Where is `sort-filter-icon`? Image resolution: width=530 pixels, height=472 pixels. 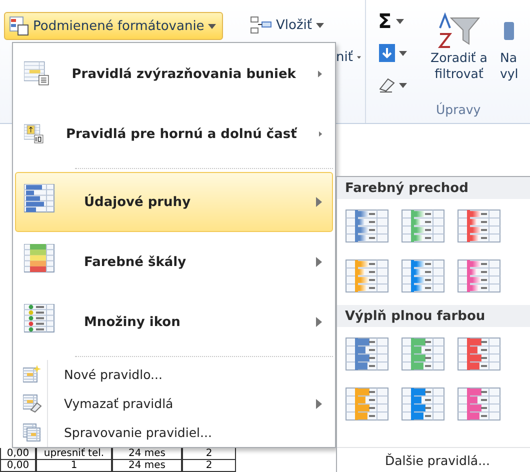
sort-filter-icon is located at coordinates (459, 31).